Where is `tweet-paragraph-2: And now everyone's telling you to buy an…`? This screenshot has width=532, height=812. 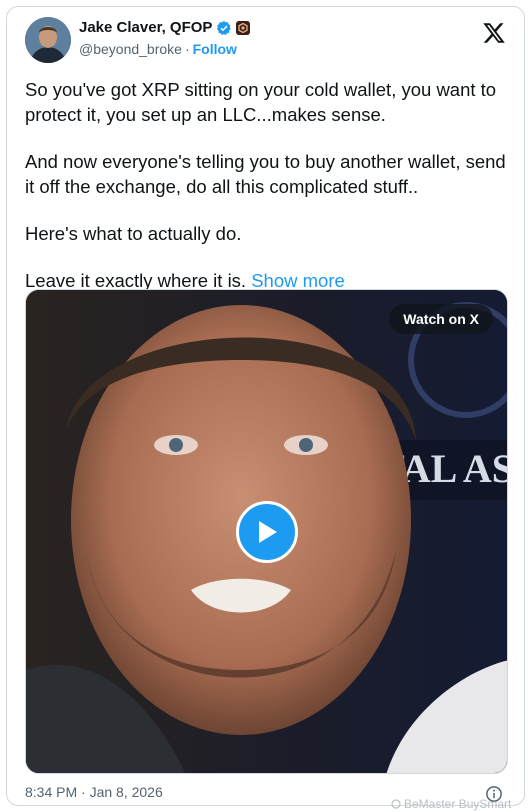
tweet-paragraph-2: And now everyone's telling you to buy an… is located at coordinates (265, 174).